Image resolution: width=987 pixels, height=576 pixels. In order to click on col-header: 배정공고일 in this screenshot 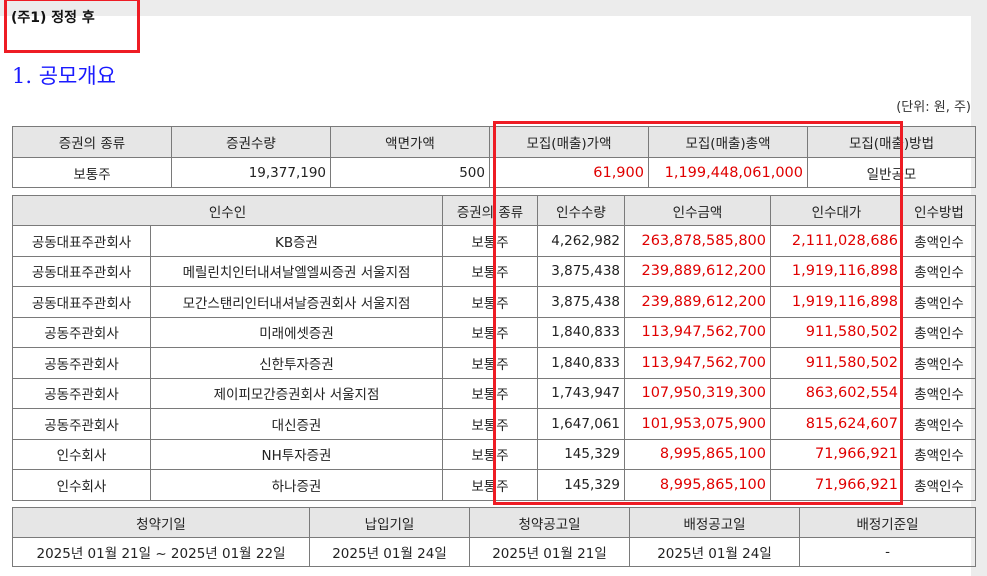, I will do `click(714, 522)`.